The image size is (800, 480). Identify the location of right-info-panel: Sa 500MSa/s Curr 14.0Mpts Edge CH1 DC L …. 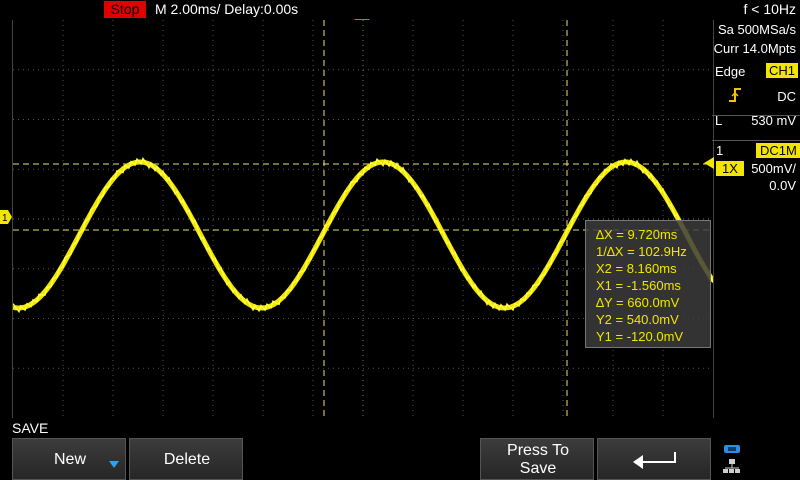
(756, 219).